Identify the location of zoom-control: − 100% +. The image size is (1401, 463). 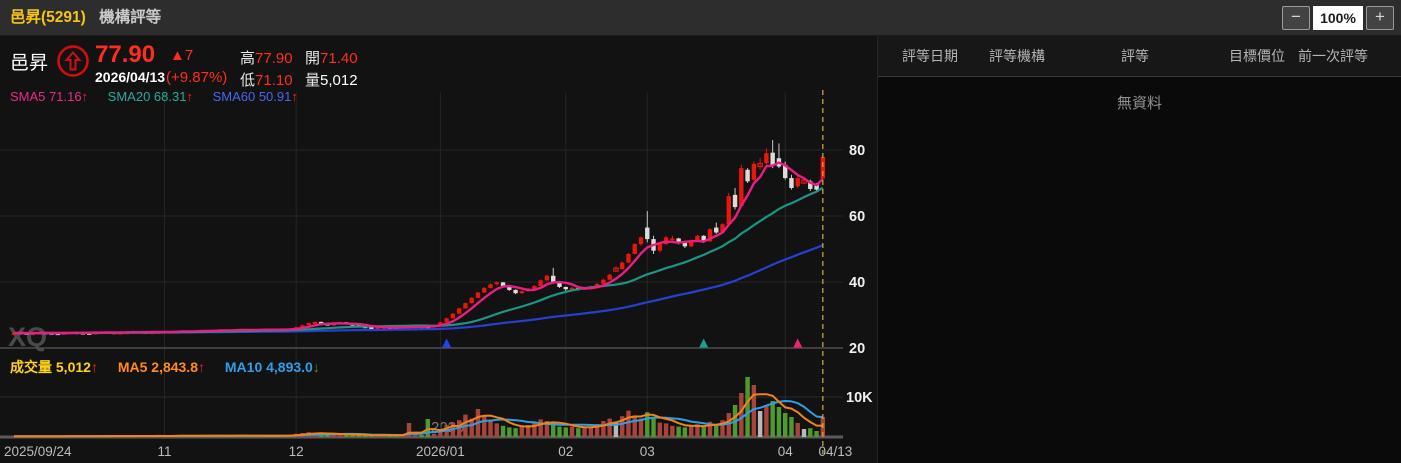
(1338, 18).